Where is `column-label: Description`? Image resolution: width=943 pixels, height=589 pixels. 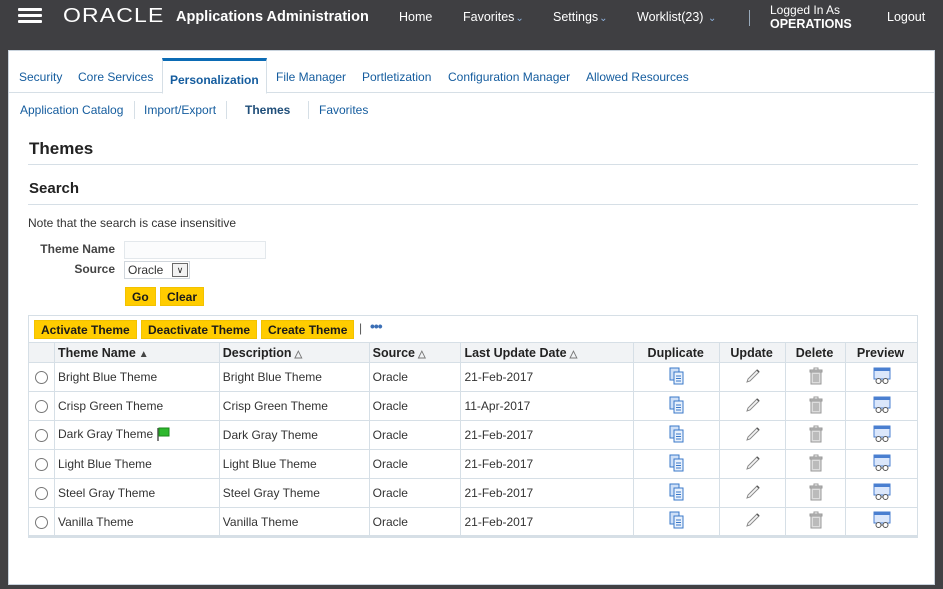
column-label: Description is located at coordinates (257, 352).